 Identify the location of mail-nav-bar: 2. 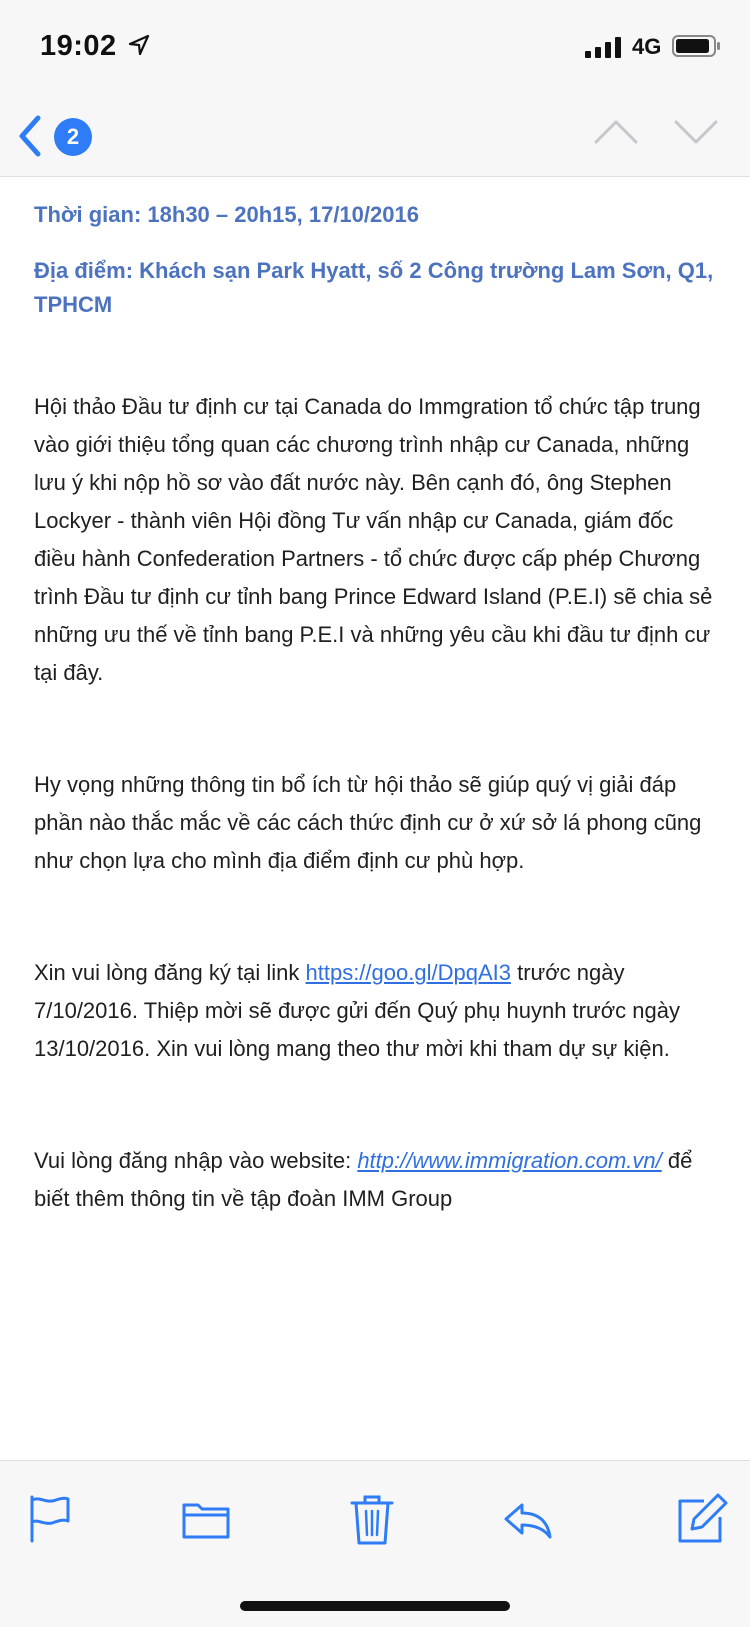
(375, 136).